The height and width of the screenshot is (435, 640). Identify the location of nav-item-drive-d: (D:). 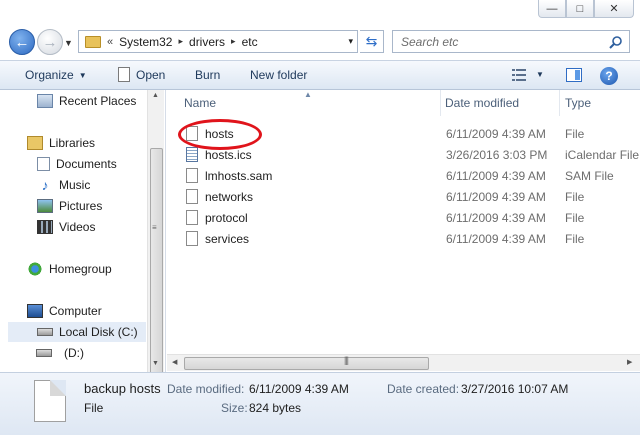
(60, 353).